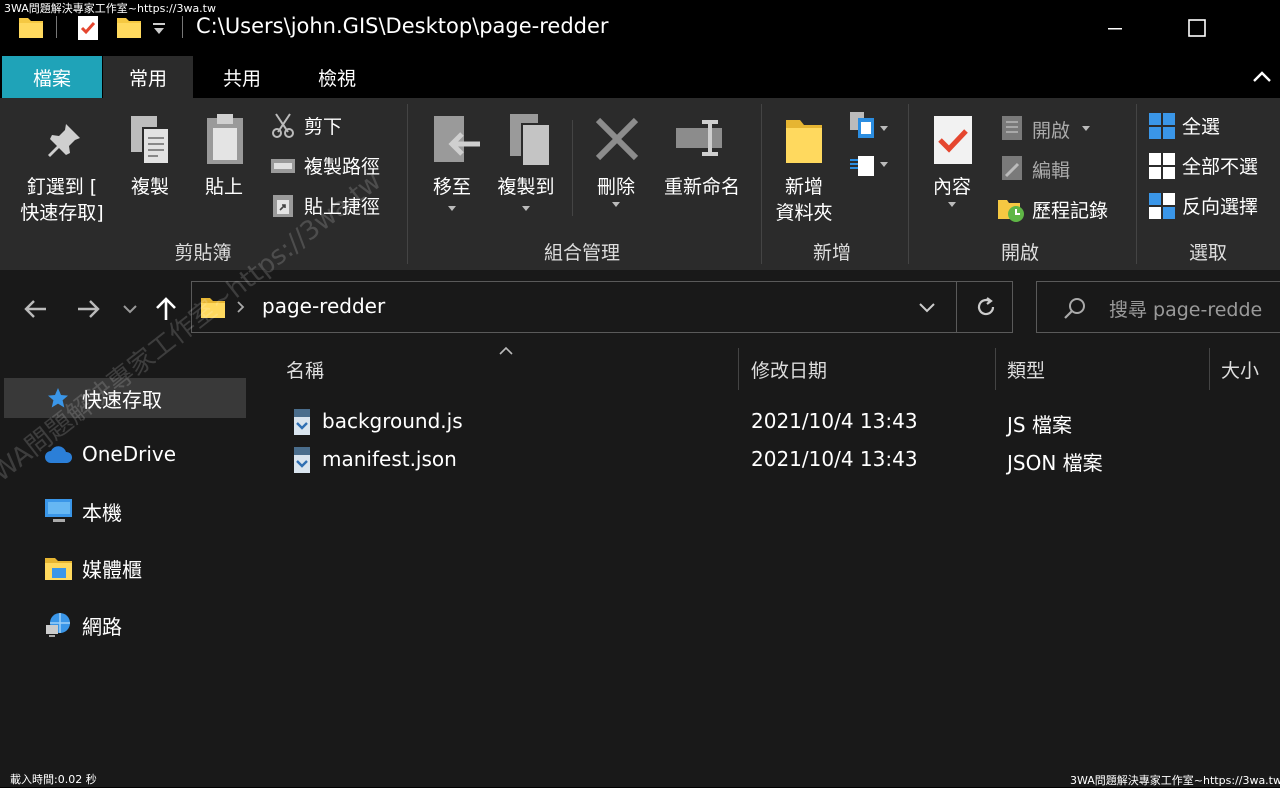  What do you see at coordinates (130, 309) in the screenshot?
I see `recent-locations-chevron-icon` at bounding box center [130, 309].